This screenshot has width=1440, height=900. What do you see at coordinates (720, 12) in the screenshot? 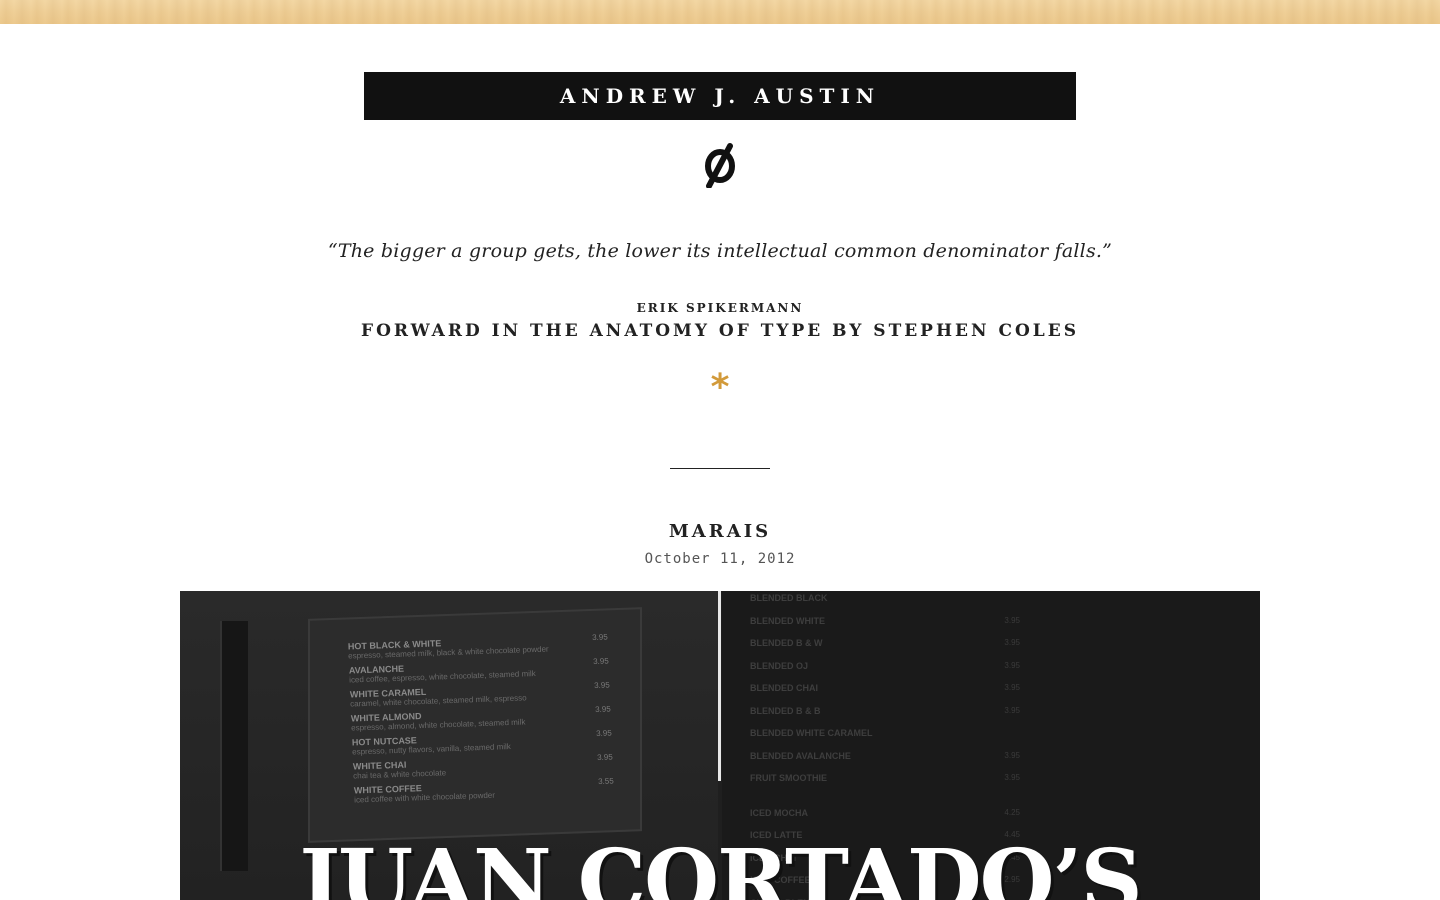
I see `wood-texture-banner` at bounding box center [720, 12].